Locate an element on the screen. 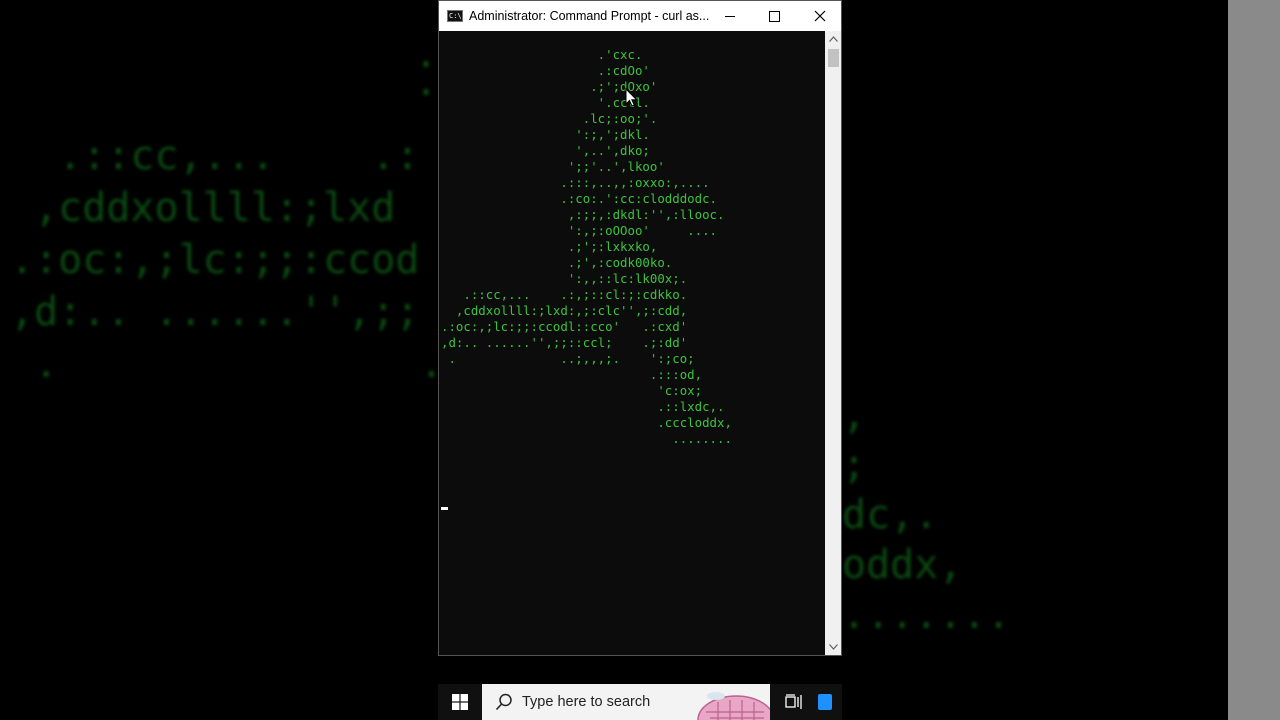 This screenshot has width=1280, height=720. maximize-button is located at coordinates (774, 16).